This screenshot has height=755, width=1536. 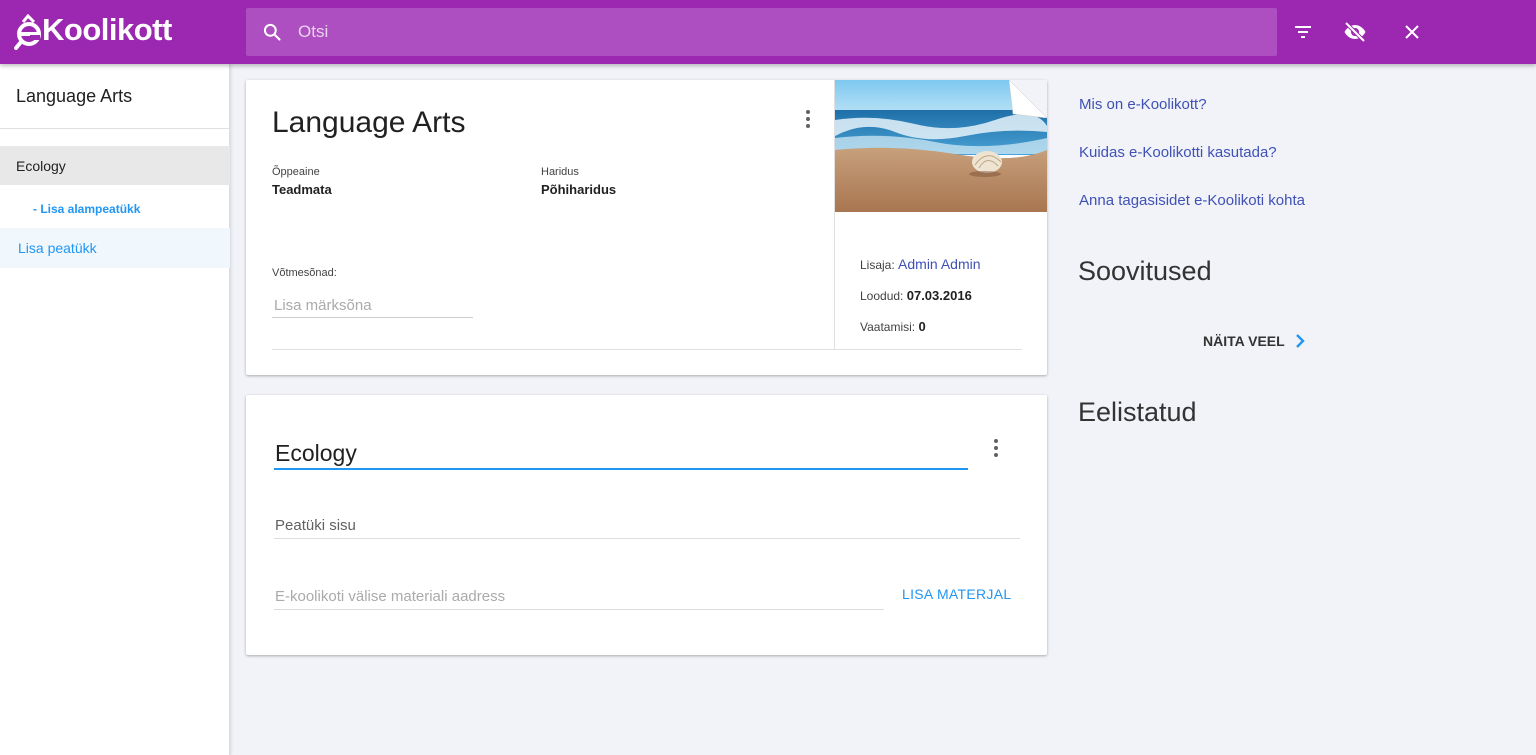 What do you see at coordinates (1300, 341) in the screenshot?
I see `chevron-right-icon` at bounding box center [1300, 341].